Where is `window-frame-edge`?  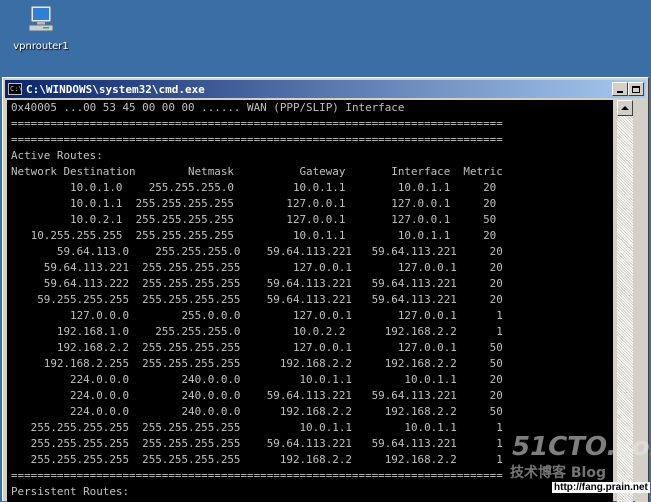
window-frame-edge is located at coordinates (641, 301).